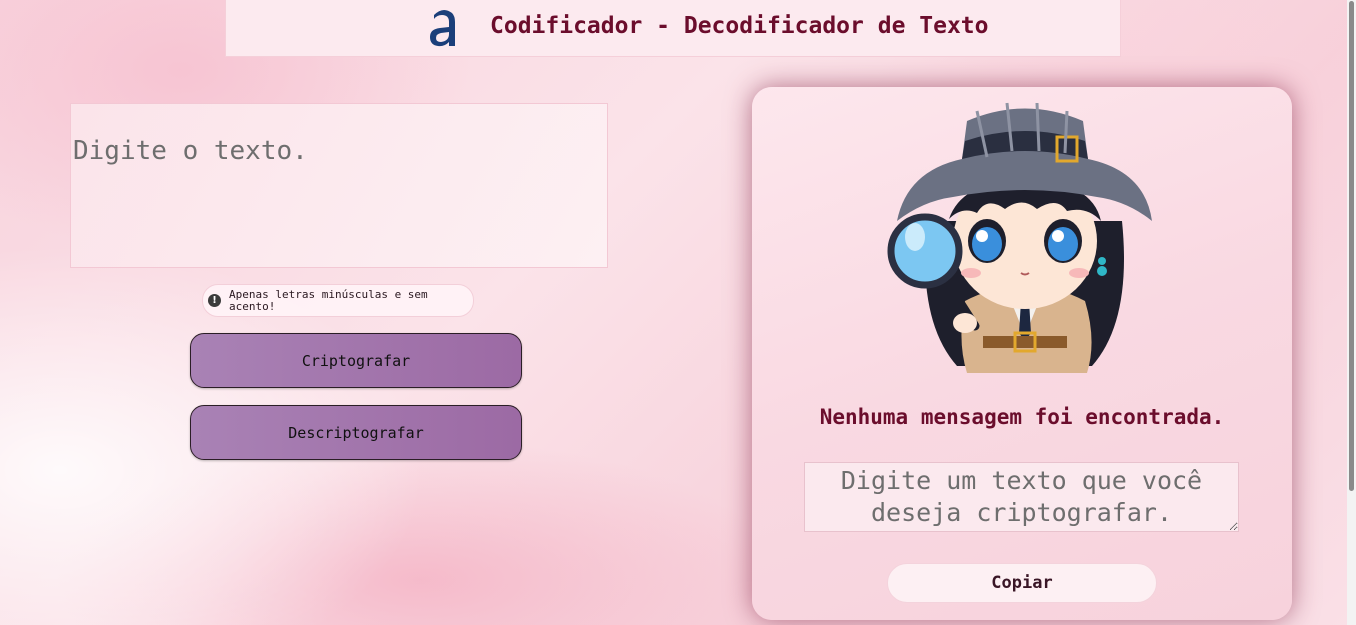 The width and height of the screenshot is (1356, 625). What do you see at coordinates (1021, 497) in the screenshot?
I see `output-textarea` at bounding box center [1021, 497].